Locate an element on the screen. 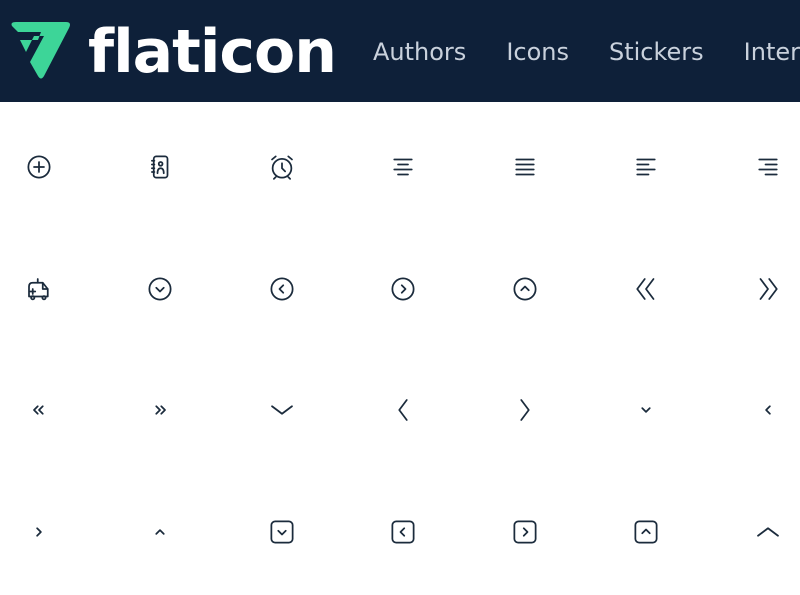 The image size is (800, 595). align-right-icon is located at coordinates (768, 167).